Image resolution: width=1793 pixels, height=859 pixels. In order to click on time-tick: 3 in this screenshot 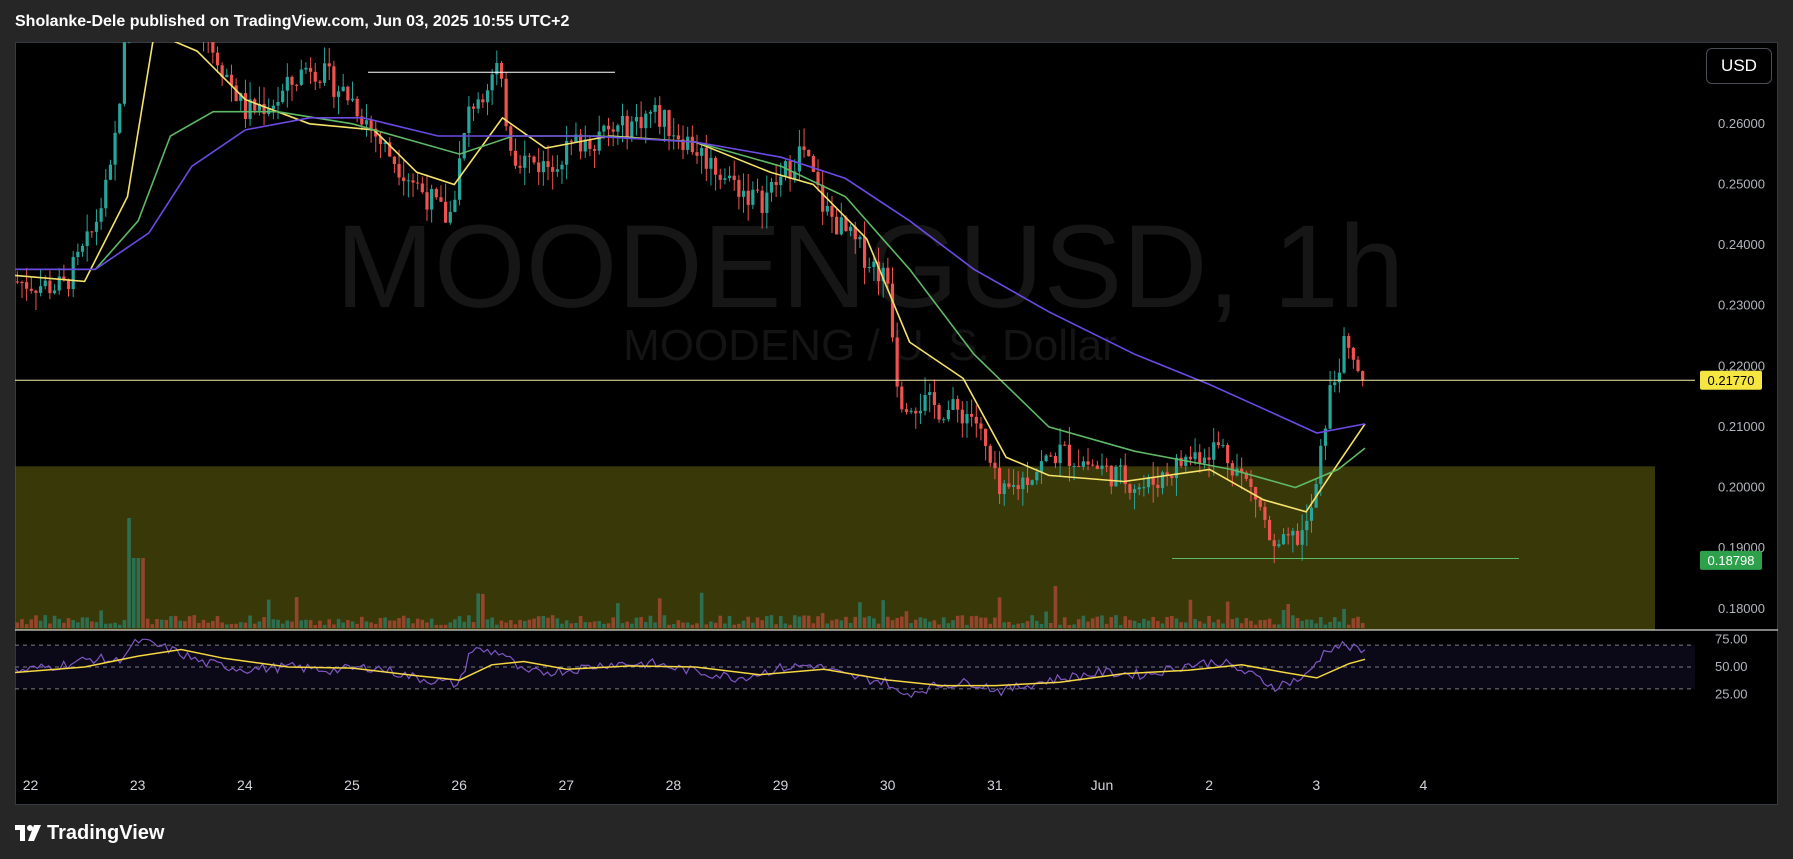, I will do `click(1316, 785)`.